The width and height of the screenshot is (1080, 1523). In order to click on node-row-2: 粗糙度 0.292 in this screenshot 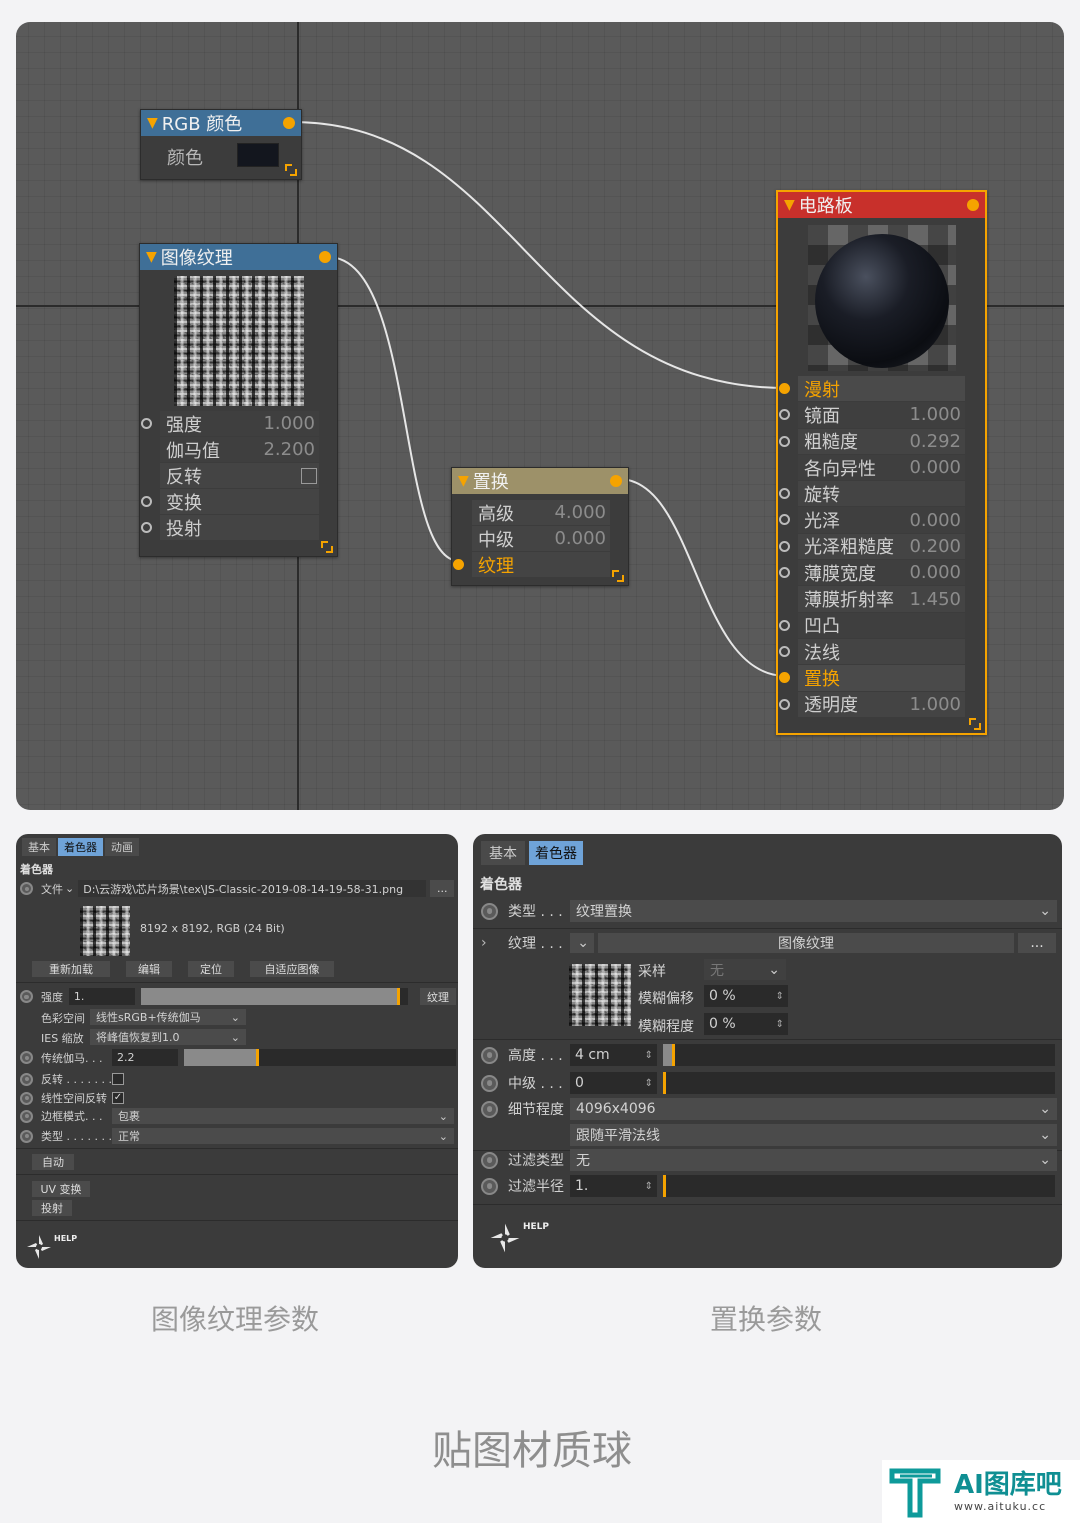, I will do `click(872, 441)`.